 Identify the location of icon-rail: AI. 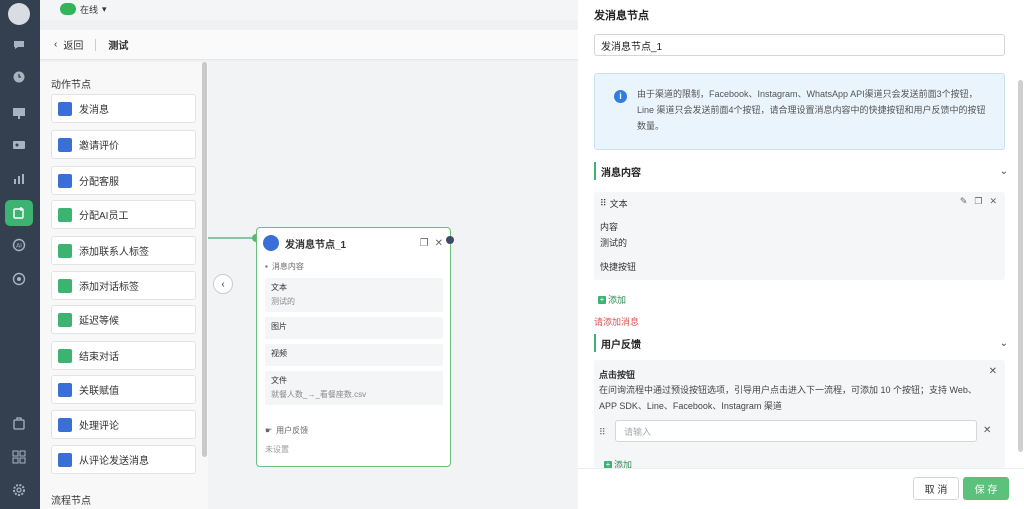
(20, 254).